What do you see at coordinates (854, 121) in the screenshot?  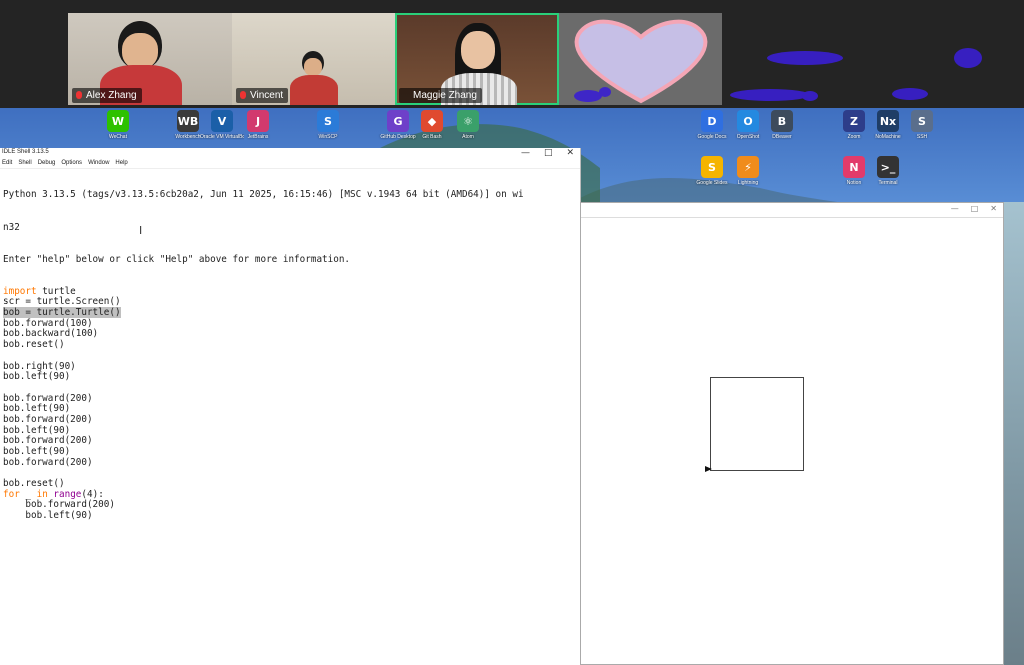 I see `app-icon: Z` at bounding box center [854, 121].